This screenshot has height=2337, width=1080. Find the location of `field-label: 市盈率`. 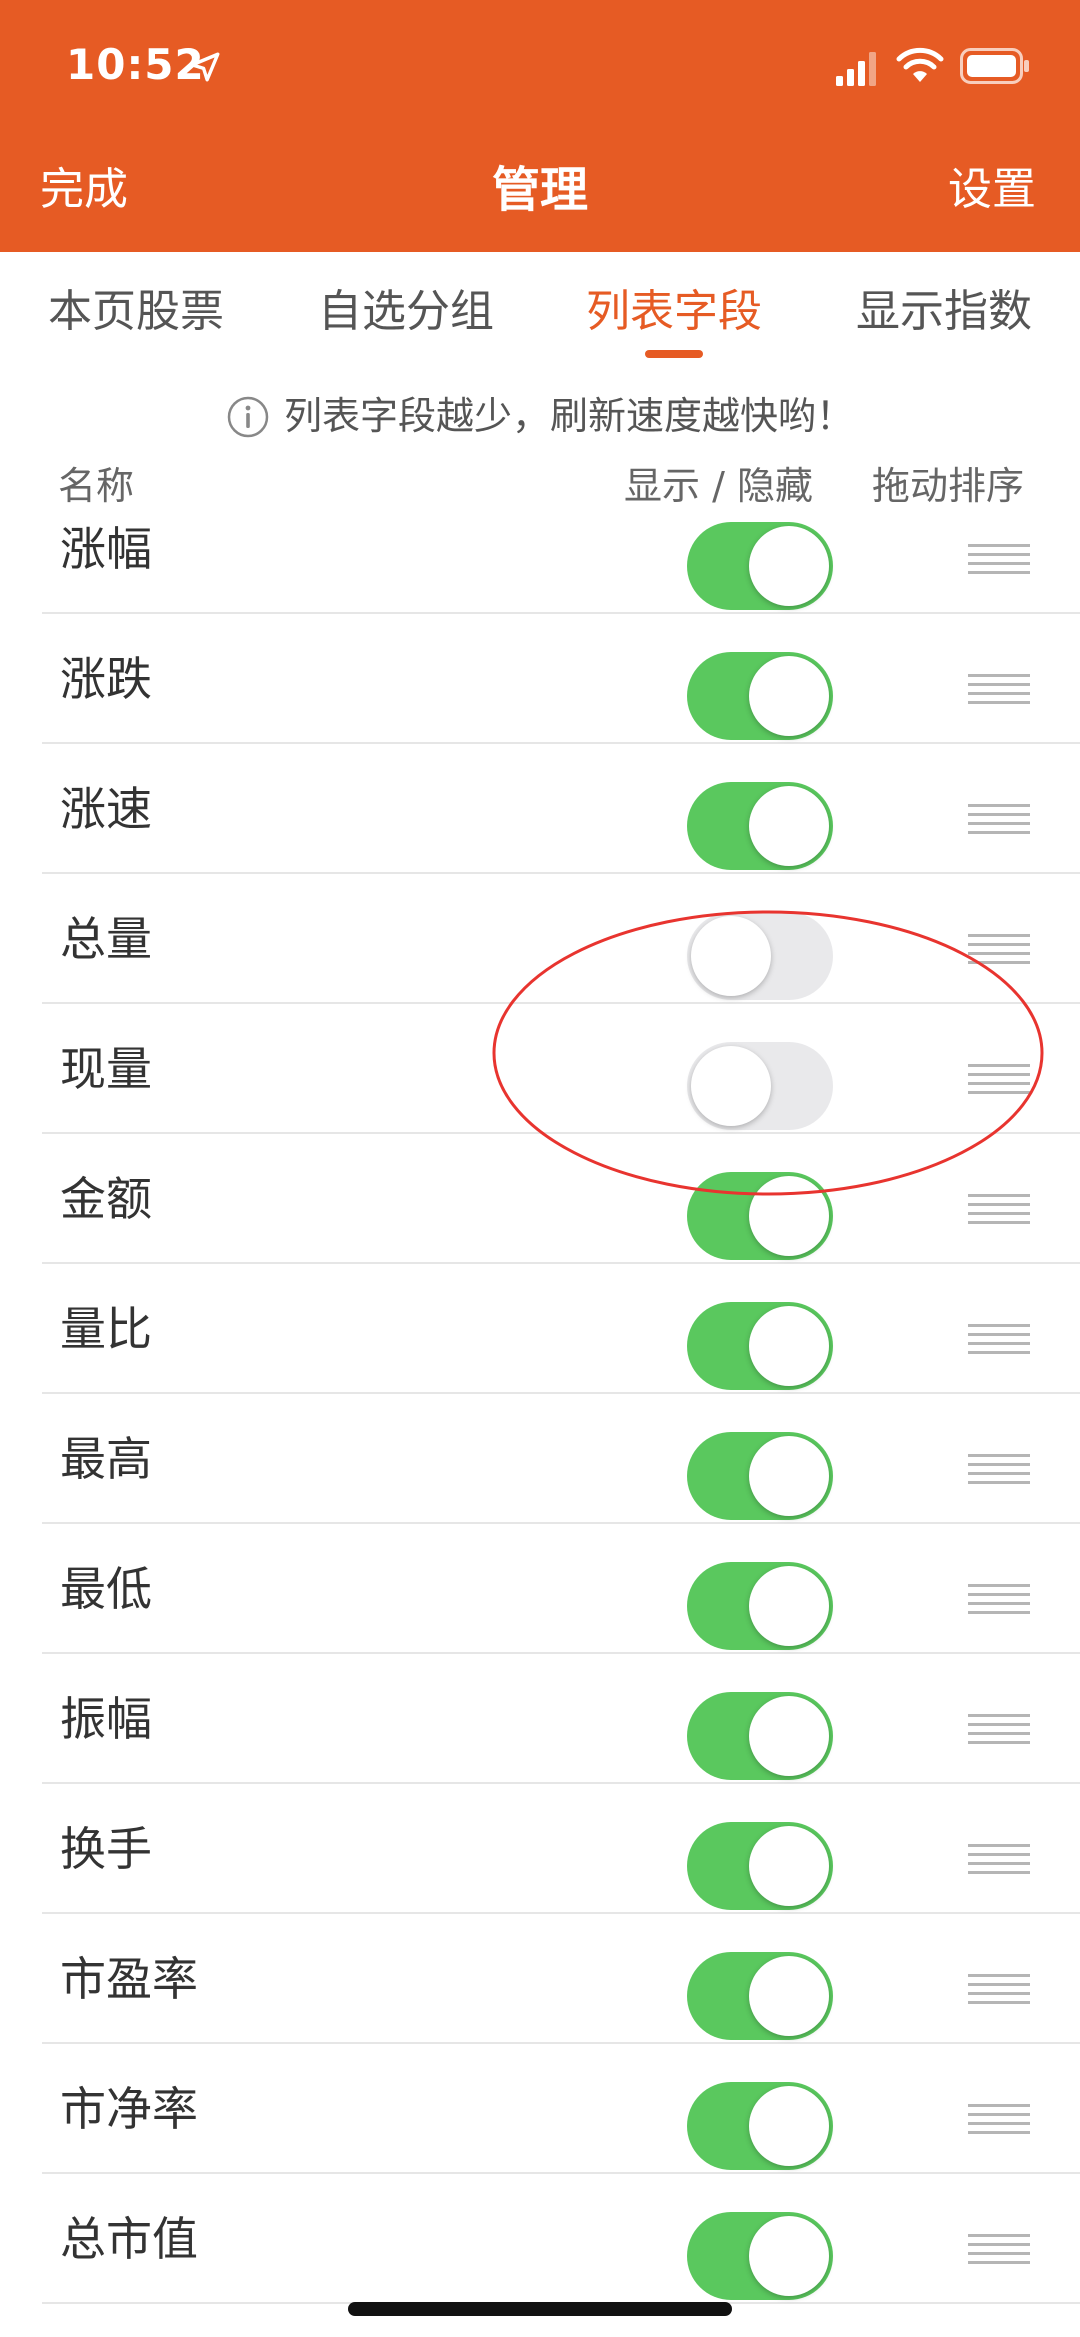

field-label: 市盈率 is located at coordinates (129, 1979).